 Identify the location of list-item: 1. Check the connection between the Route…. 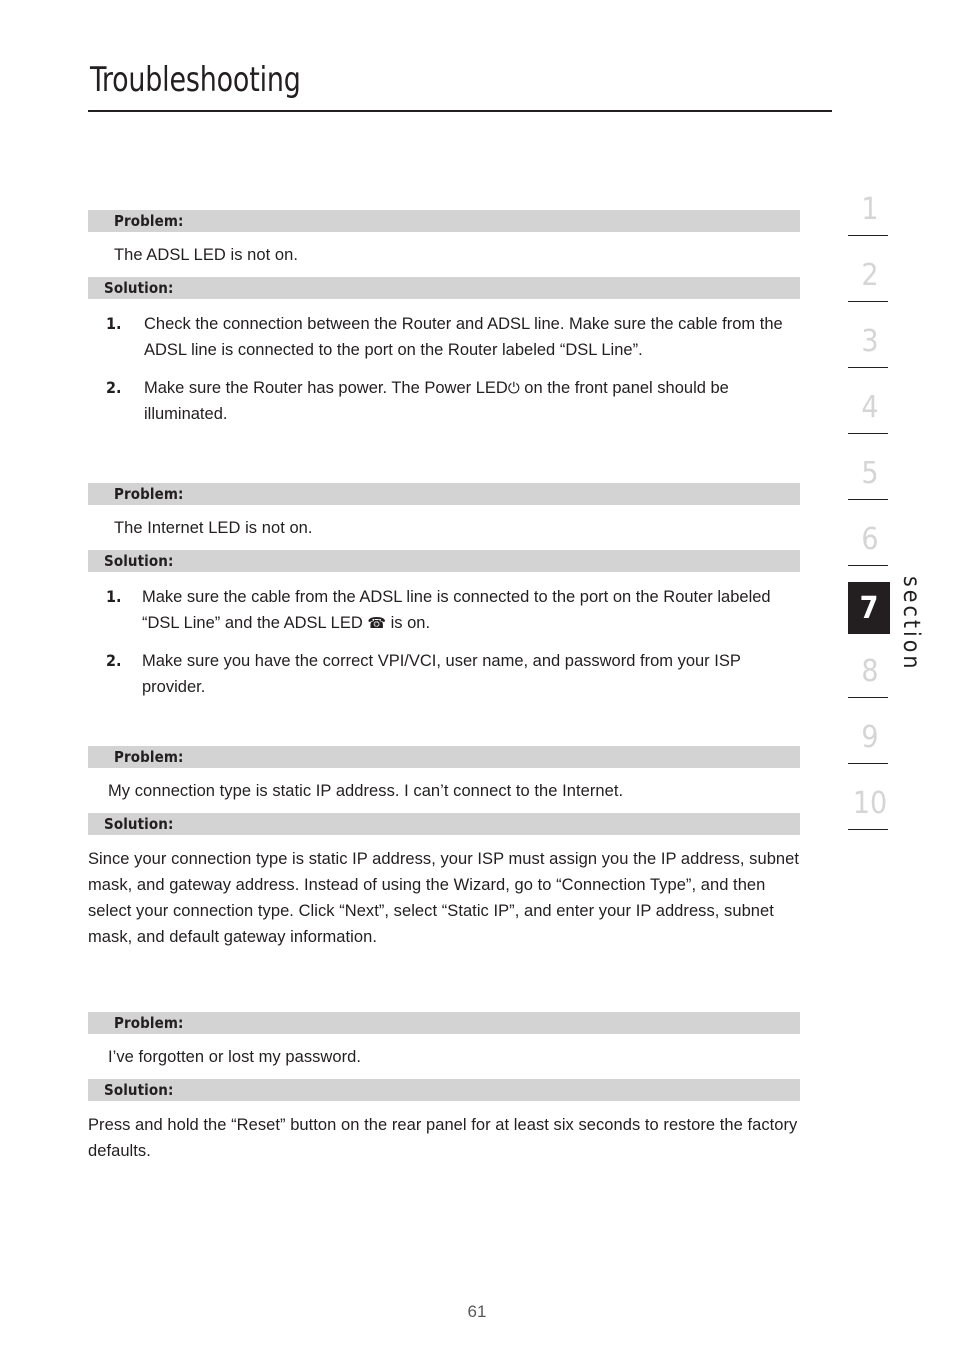
(444, 337).